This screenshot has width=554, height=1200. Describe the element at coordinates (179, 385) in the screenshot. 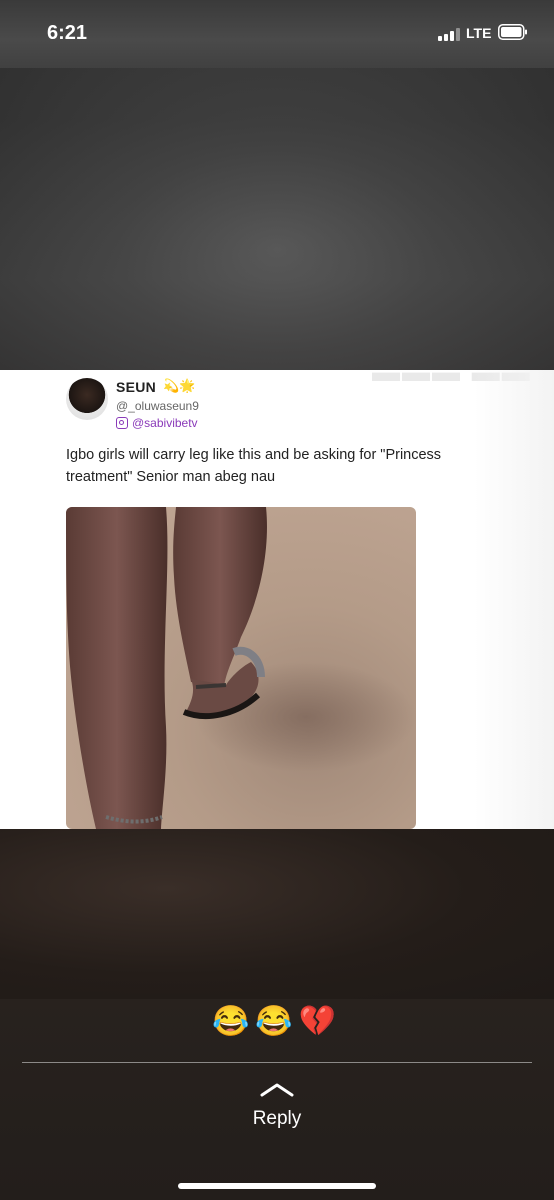

I see `author-badge-emoji: 💫🌟` at that location.